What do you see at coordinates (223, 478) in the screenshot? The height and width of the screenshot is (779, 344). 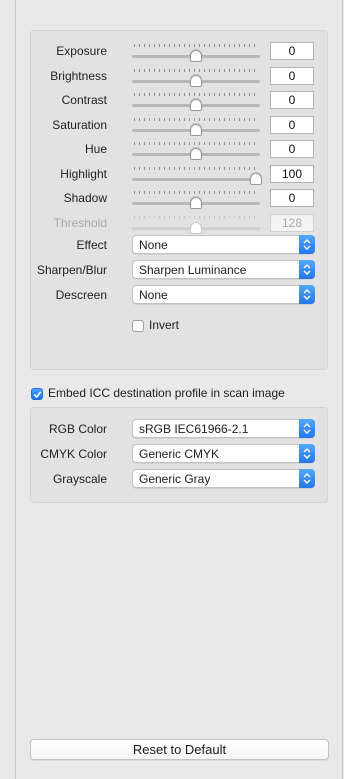 I see `grayscale-select: Generic Gray` at bounding box center [223, 478].